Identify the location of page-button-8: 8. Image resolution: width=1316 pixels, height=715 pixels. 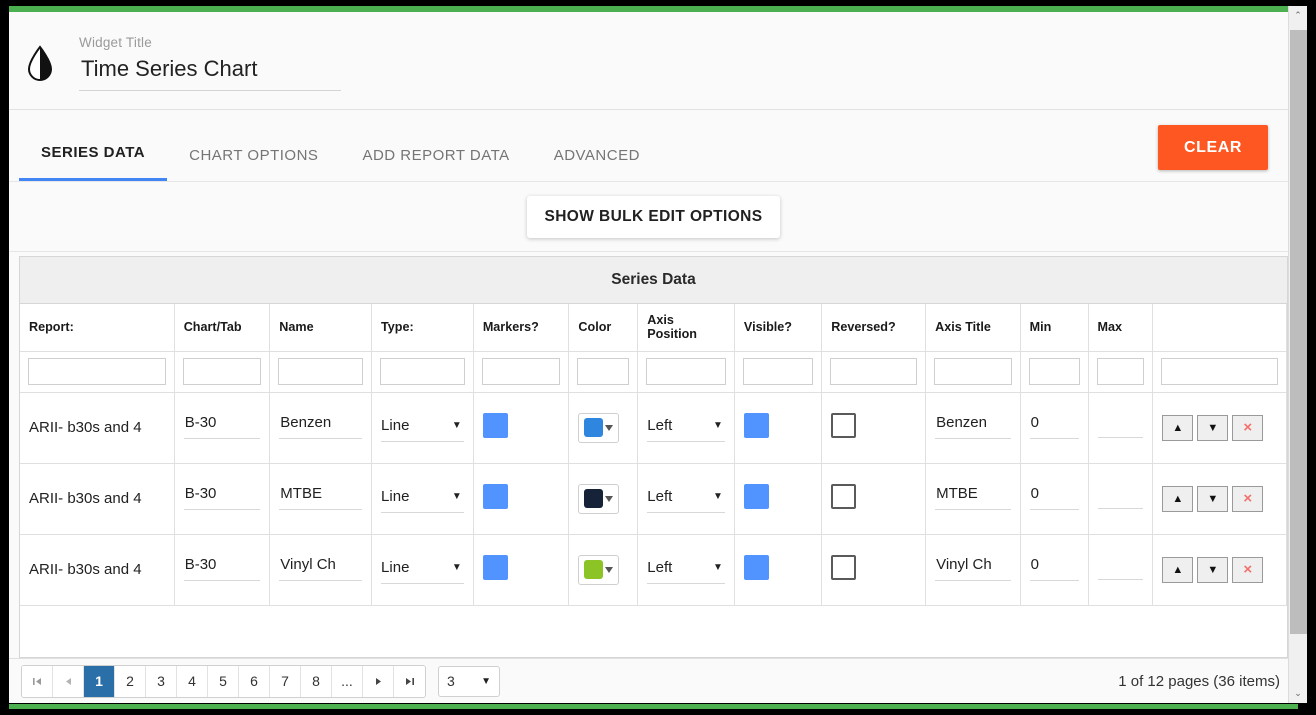
(316, 681).